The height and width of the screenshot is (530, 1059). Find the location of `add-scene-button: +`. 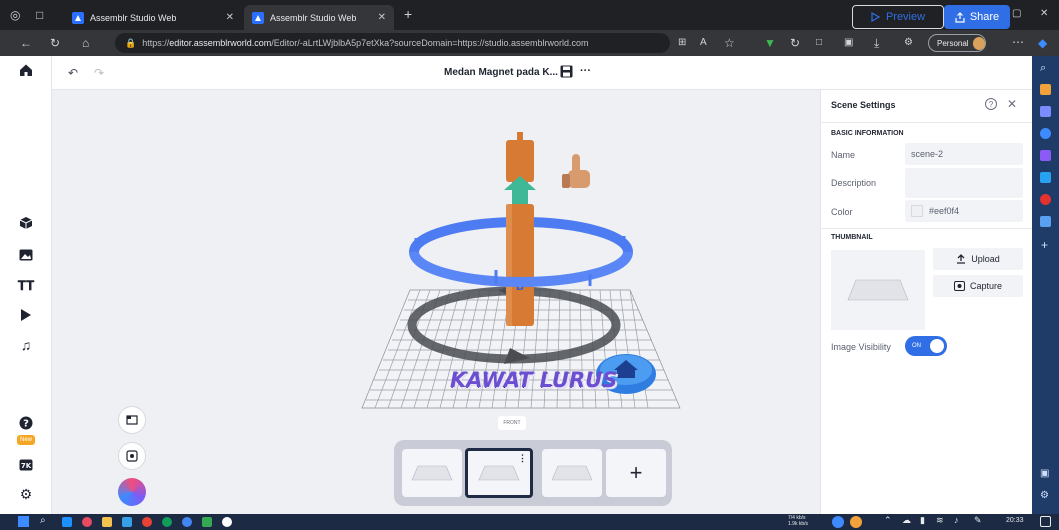

add-scene-button: + is located at coordinates (636, 473).